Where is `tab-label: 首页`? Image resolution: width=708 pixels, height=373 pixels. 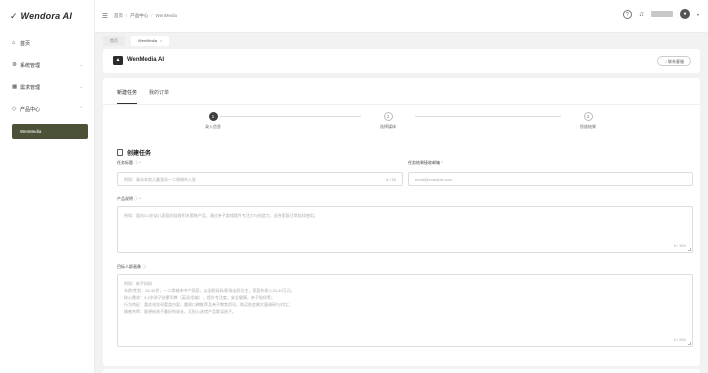 tab-label: 首页 is located at coordinates (114, 40).